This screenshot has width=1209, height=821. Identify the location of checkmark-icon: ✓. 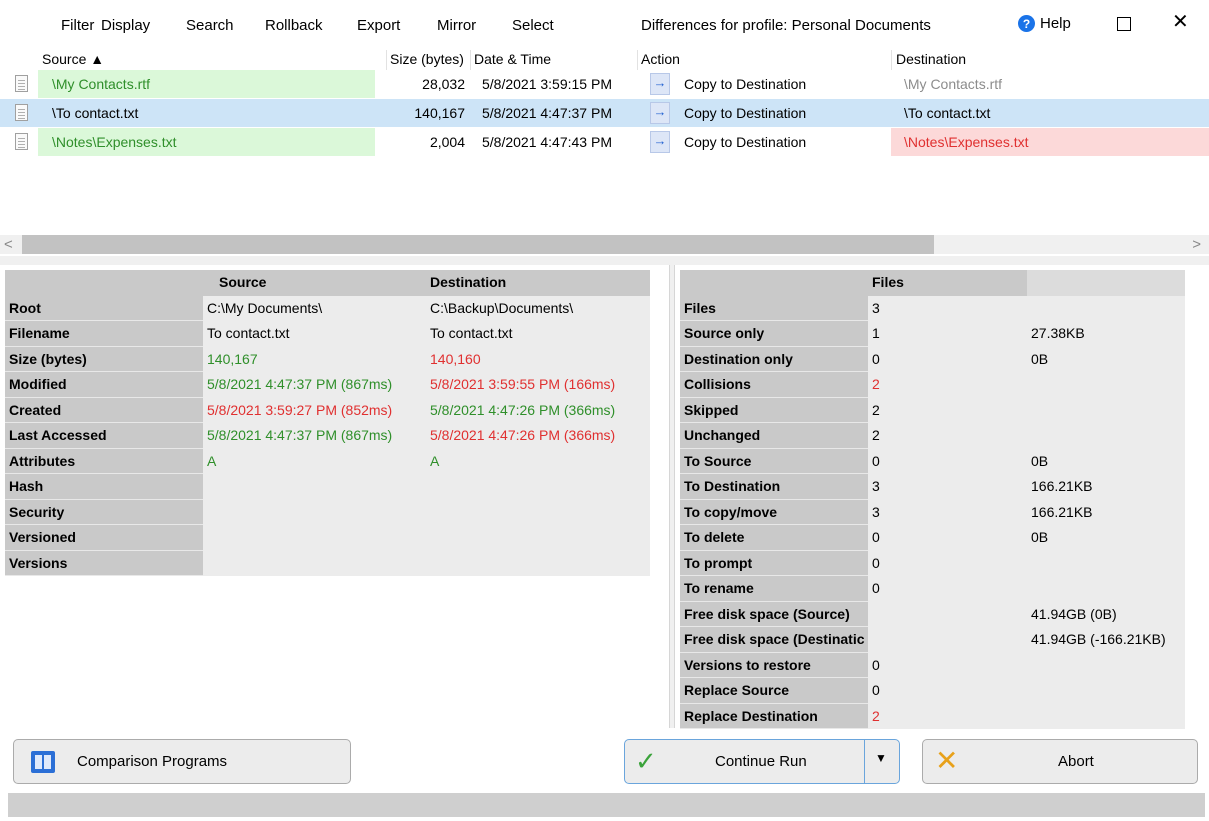
(646, 761).